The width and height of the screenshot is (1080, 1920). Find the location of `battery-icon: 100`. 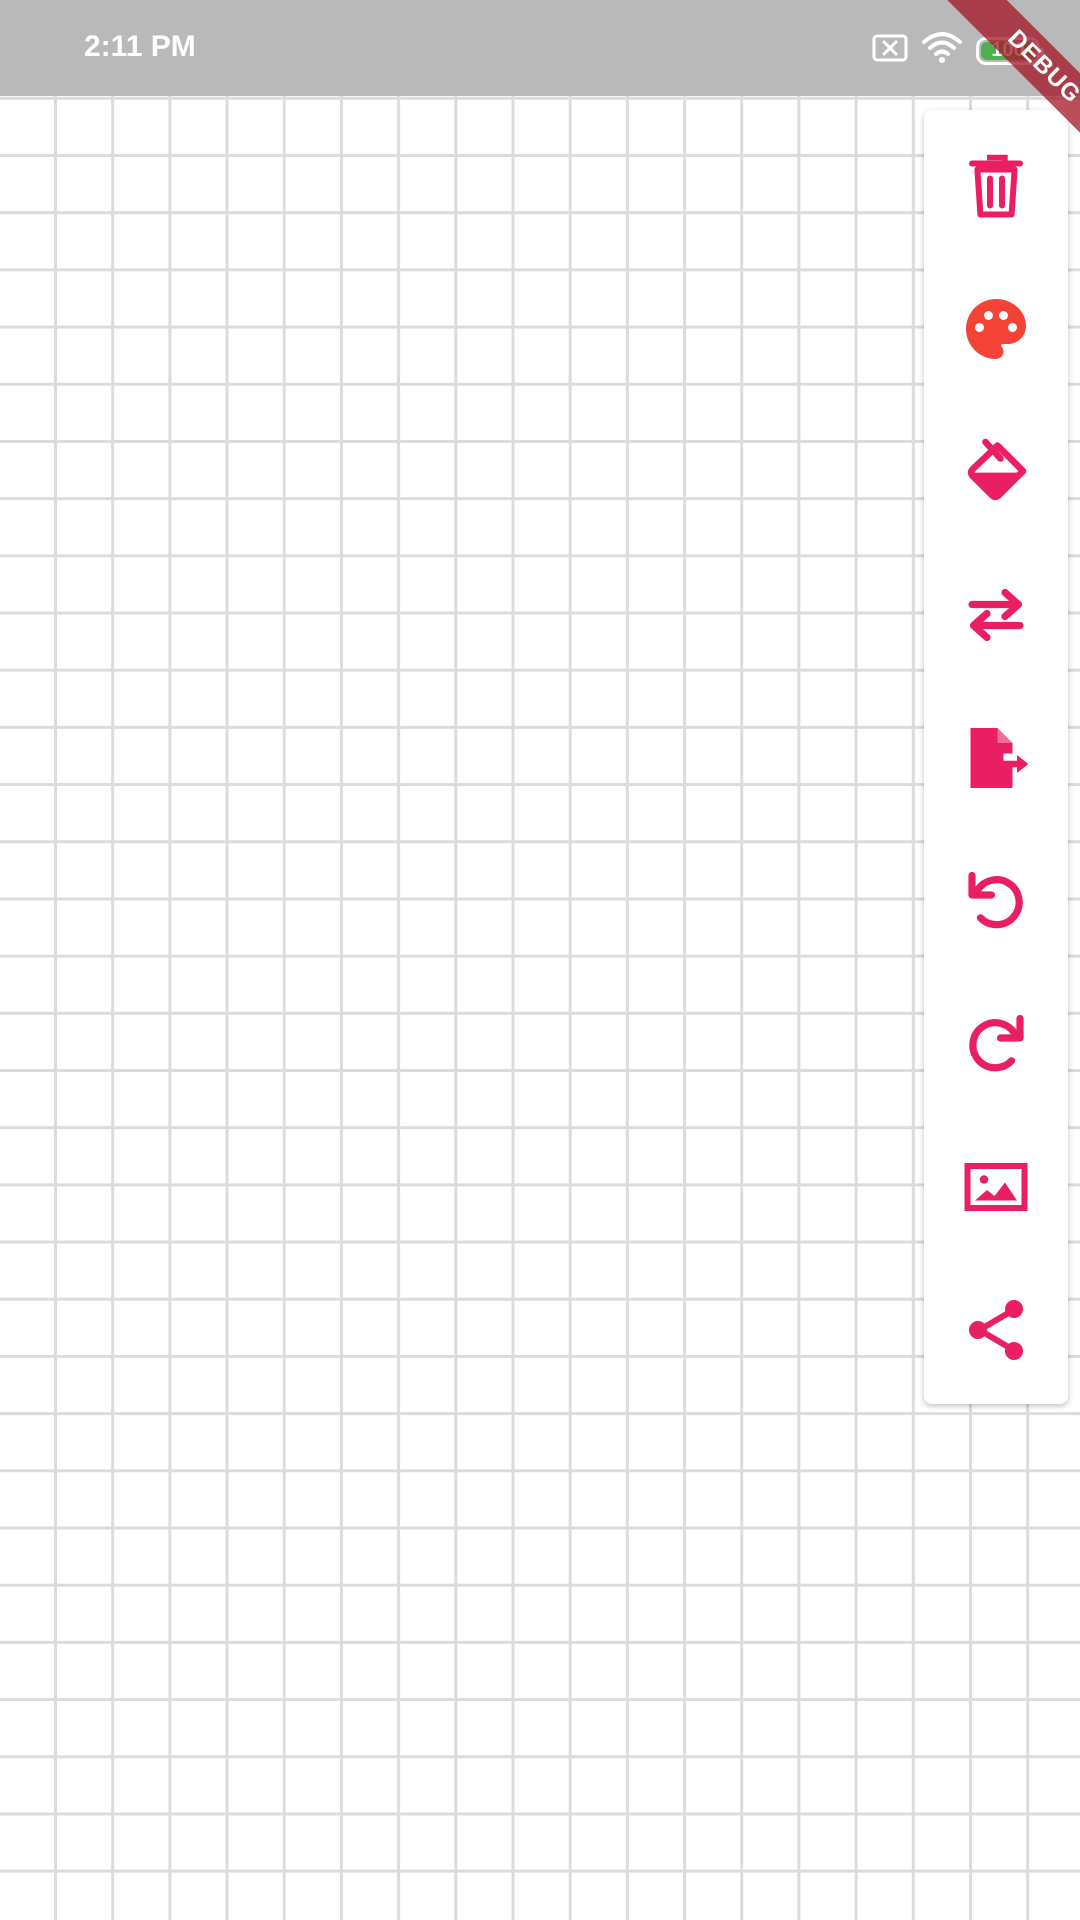

battery-icon: 100 is located at coordinates (1010, 50).